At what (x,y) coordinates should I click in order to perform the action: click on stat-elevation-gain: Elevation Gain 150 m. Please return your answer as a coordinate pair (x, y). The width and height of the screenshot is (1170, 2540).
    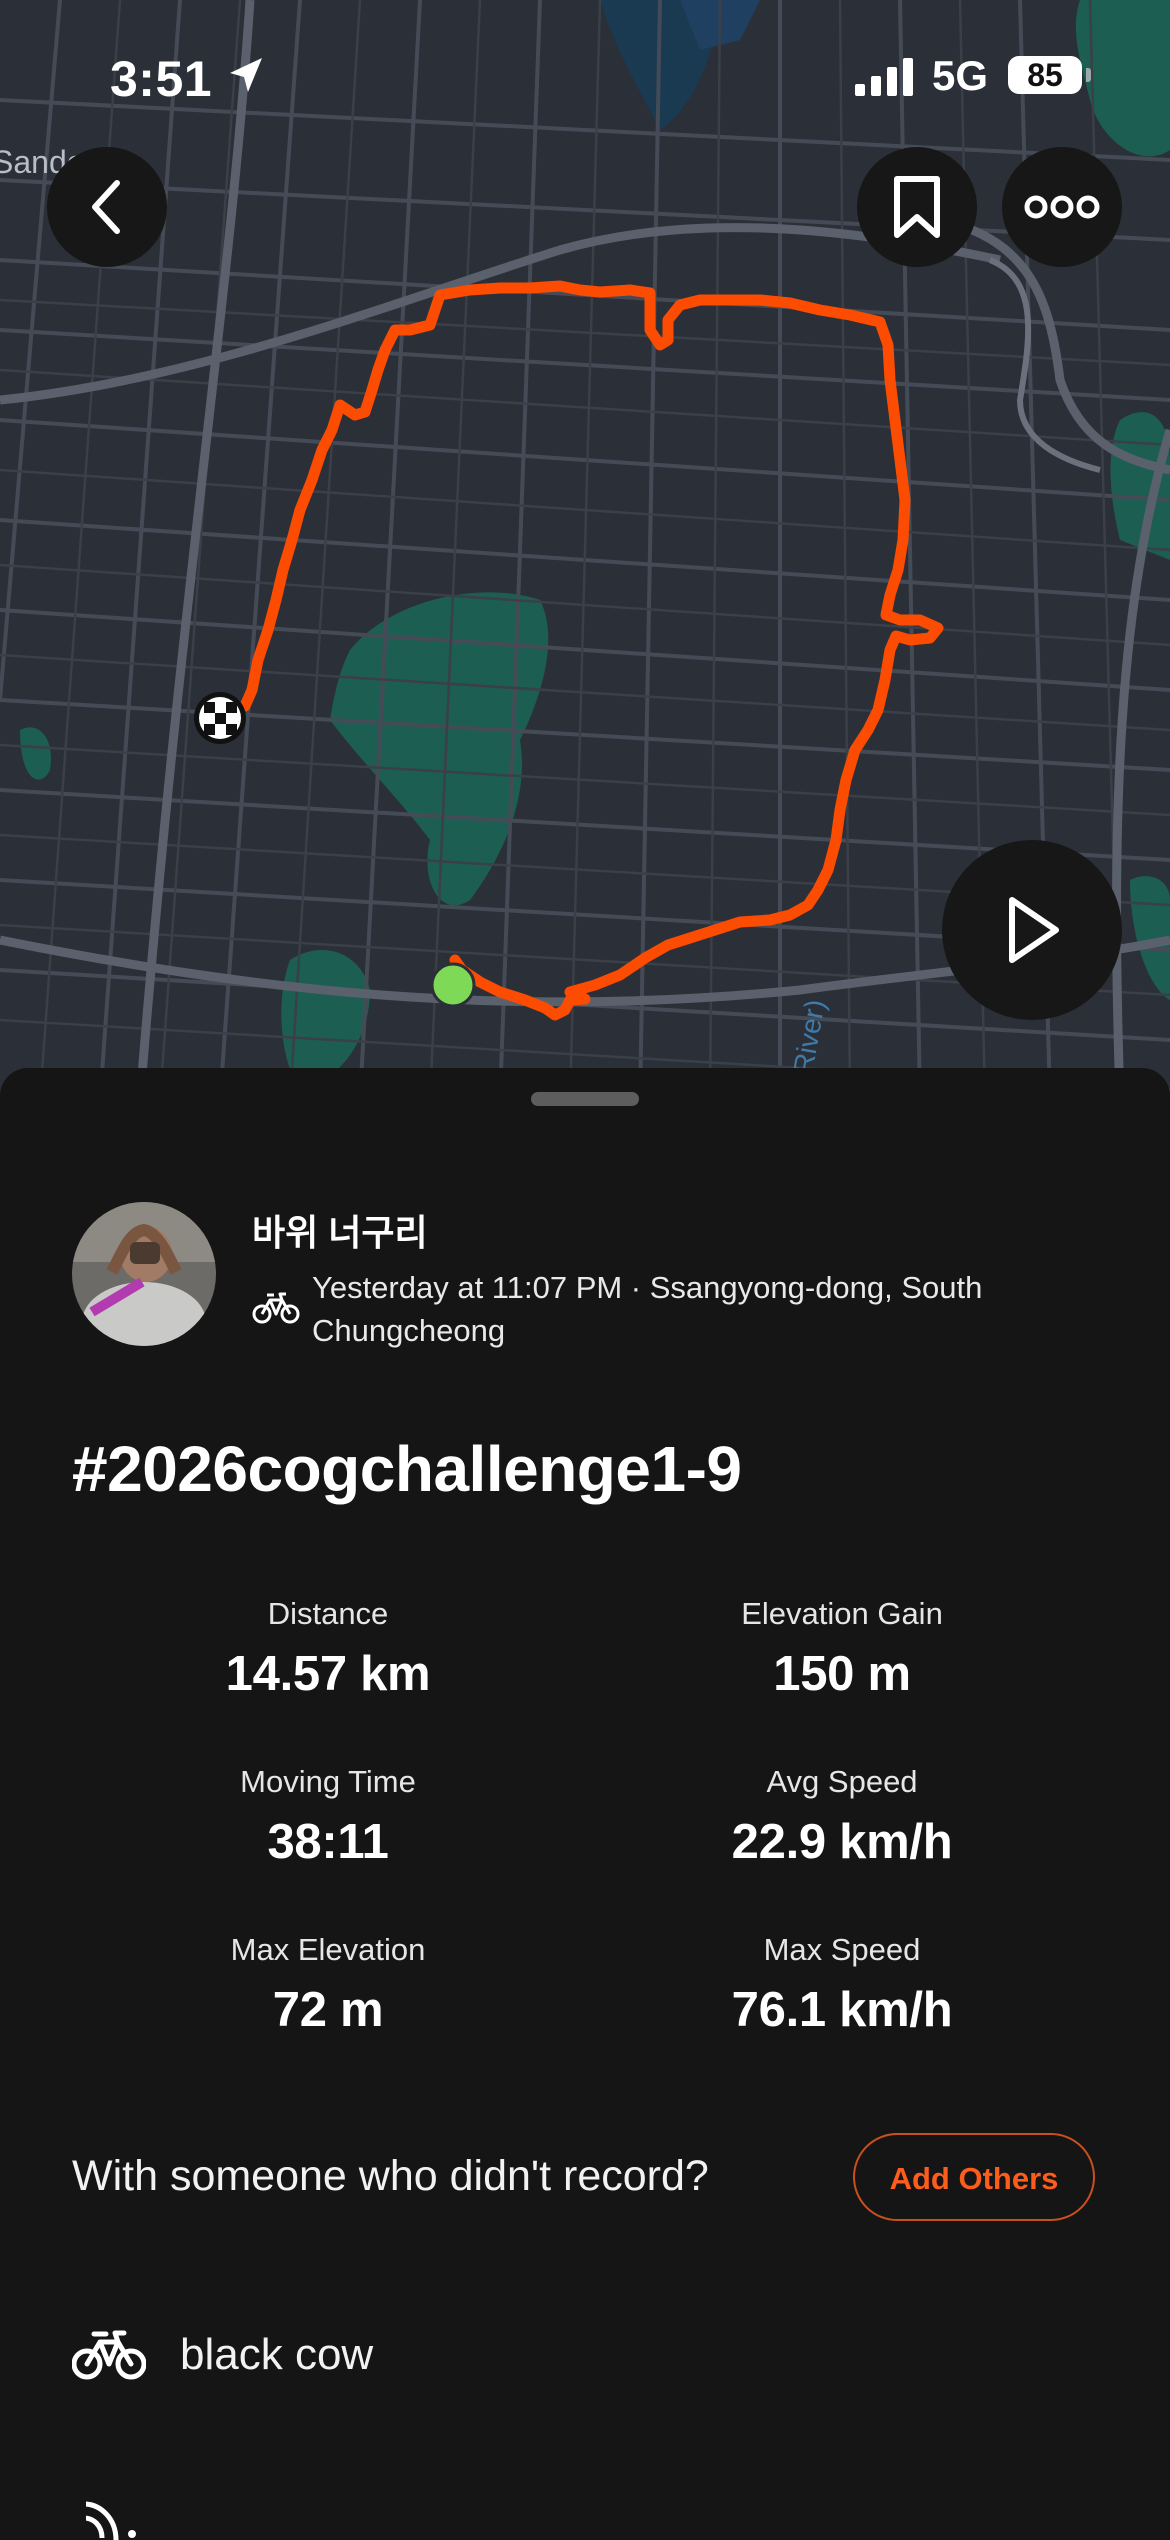
    Looking at the image, I should click on (842, 1649).